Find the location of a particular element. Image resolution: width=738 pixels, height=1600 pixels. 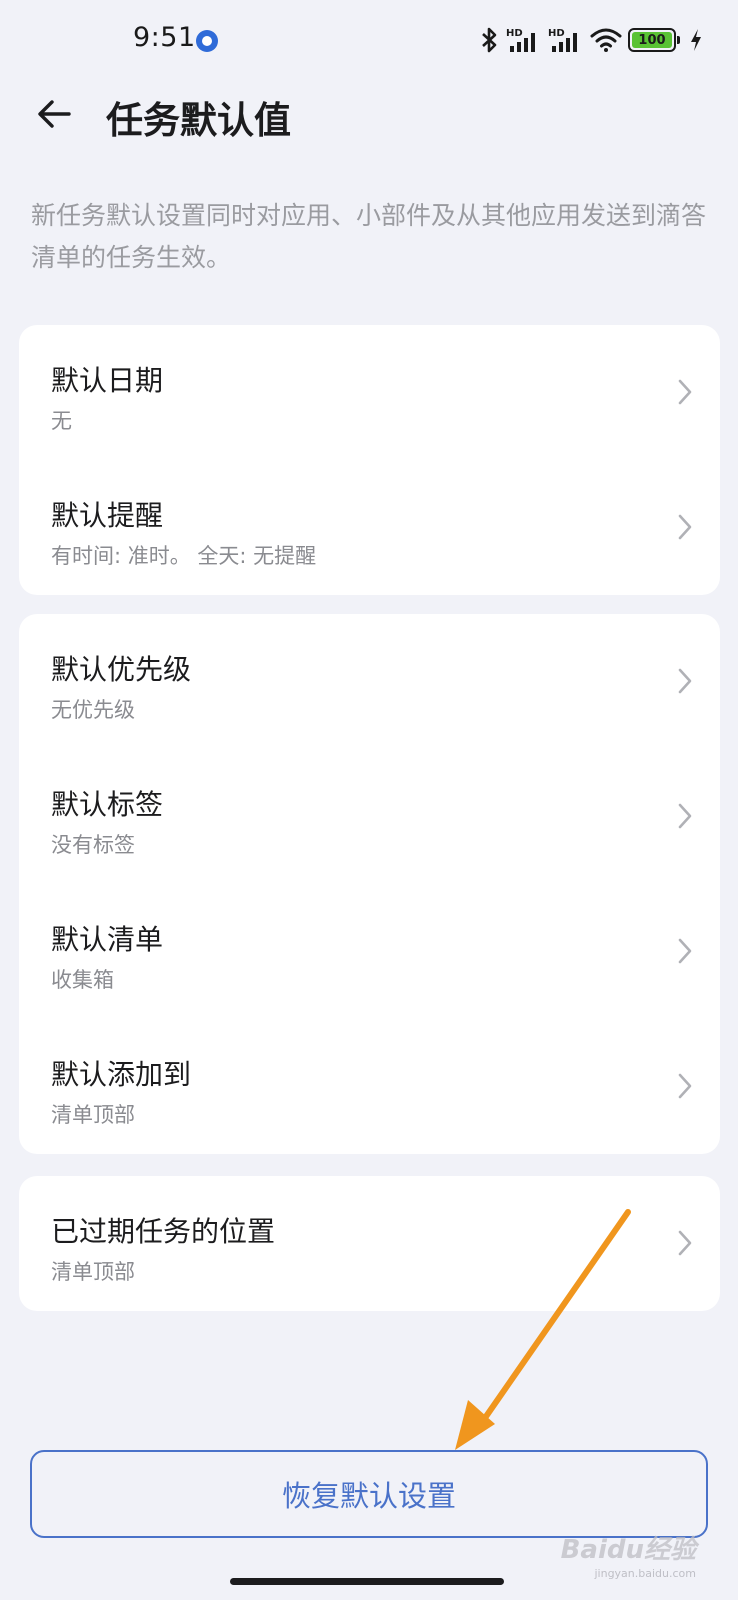

setting-title: 默认添加到 is located at coordinates (121, 1074).